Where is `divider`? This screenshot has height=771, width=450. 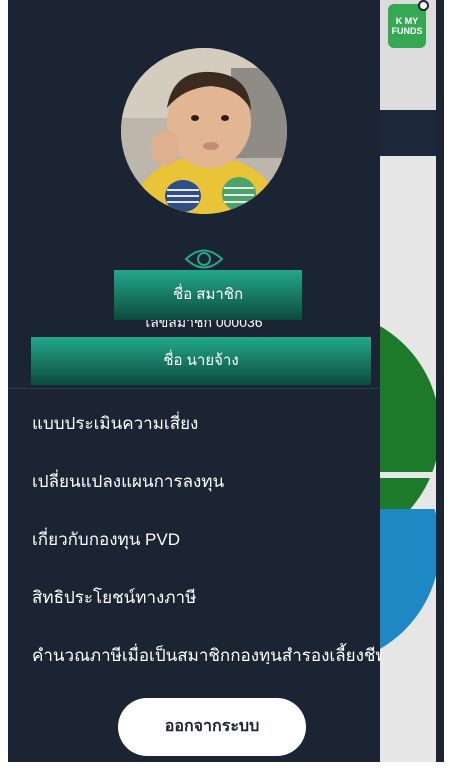 divider is located at coordinates (194, 388).